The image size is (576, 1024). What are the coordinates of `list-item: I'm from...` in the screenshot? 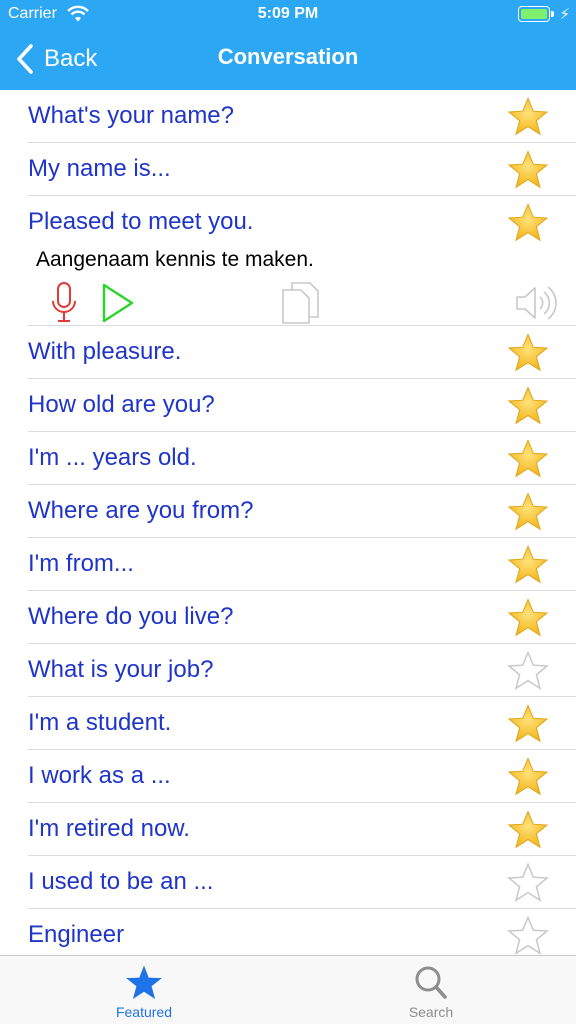 It's located at (302, 564).